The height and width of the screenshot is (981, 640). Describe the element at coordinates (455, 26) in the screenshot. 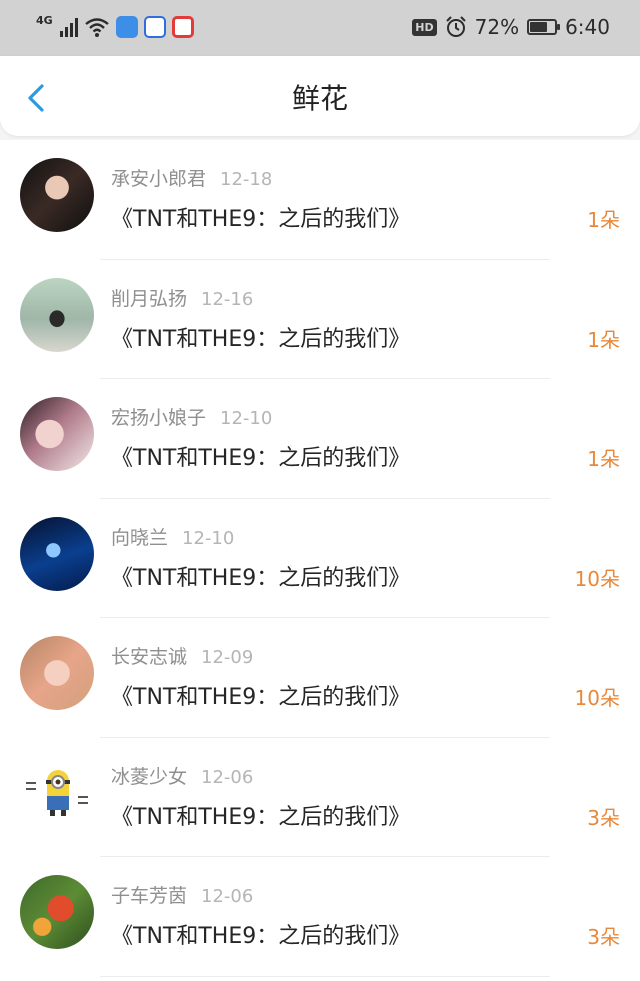

I see `alarm-icon` at that location.